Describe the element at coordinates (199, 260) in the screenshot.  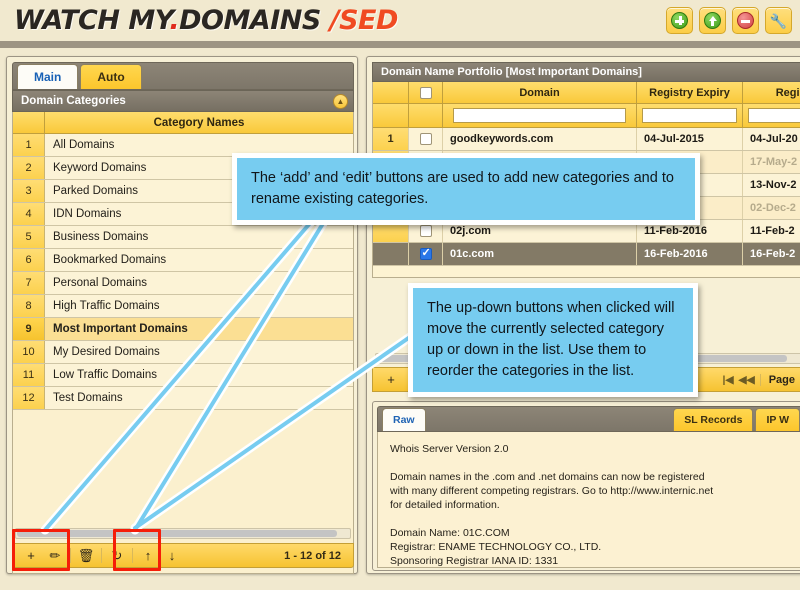
I see `category-row-name: Bookmarked Domains` at that location.